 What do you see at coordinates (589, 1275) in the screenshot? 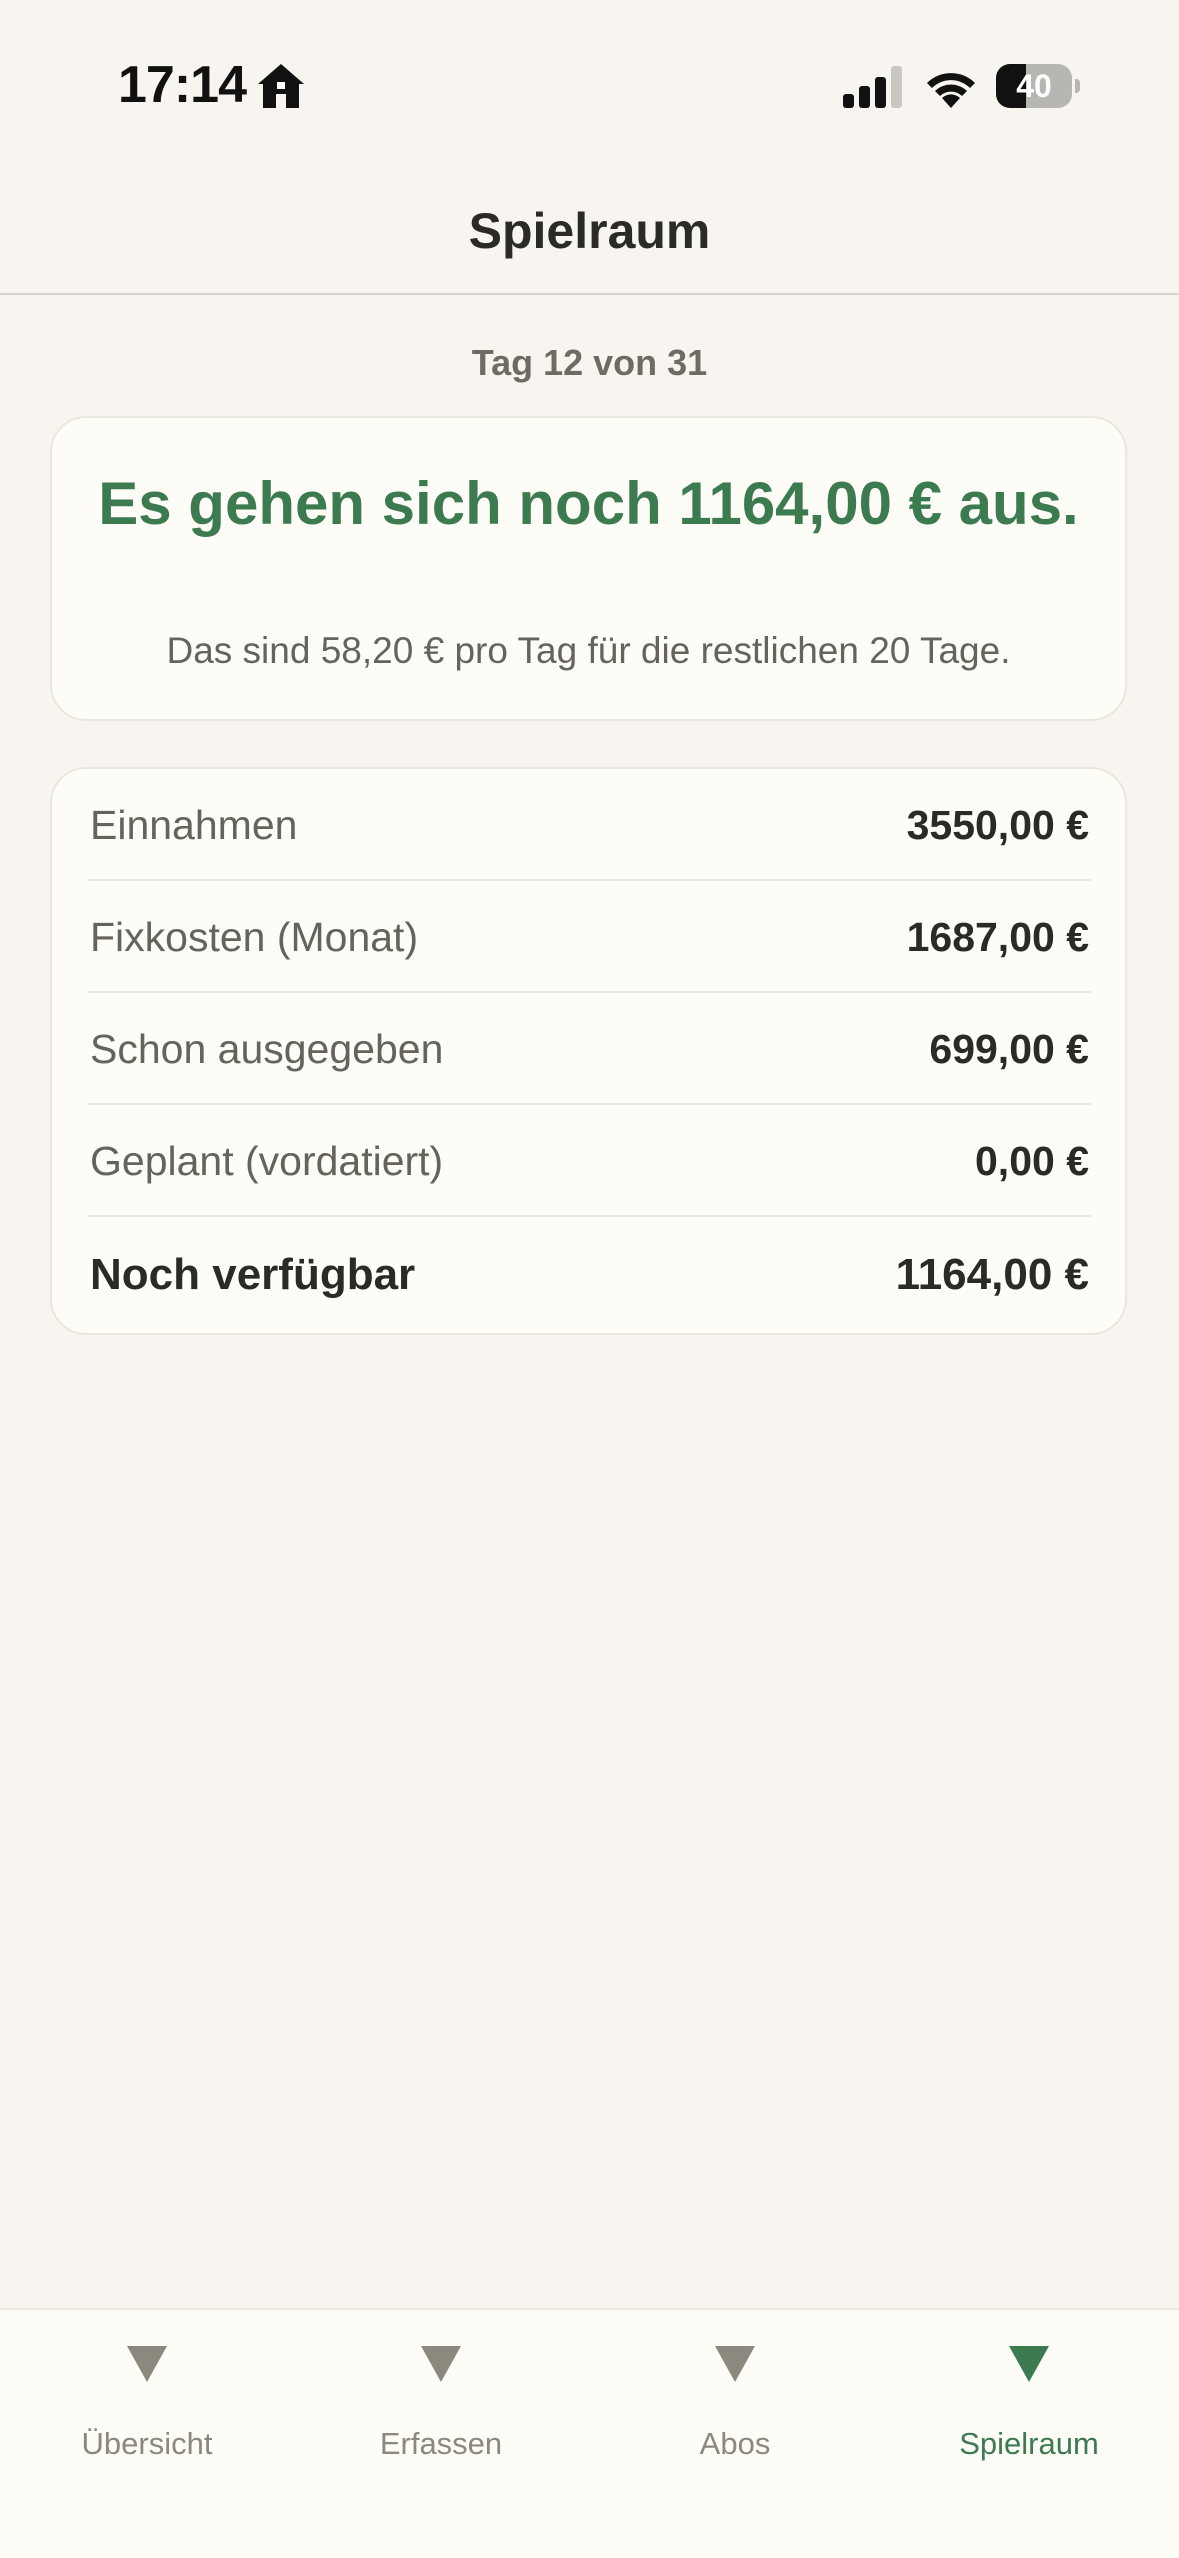
I see `breakdown-row-available: Noch verfügbar 1164,00 €` at bounding box center [589, 1275].